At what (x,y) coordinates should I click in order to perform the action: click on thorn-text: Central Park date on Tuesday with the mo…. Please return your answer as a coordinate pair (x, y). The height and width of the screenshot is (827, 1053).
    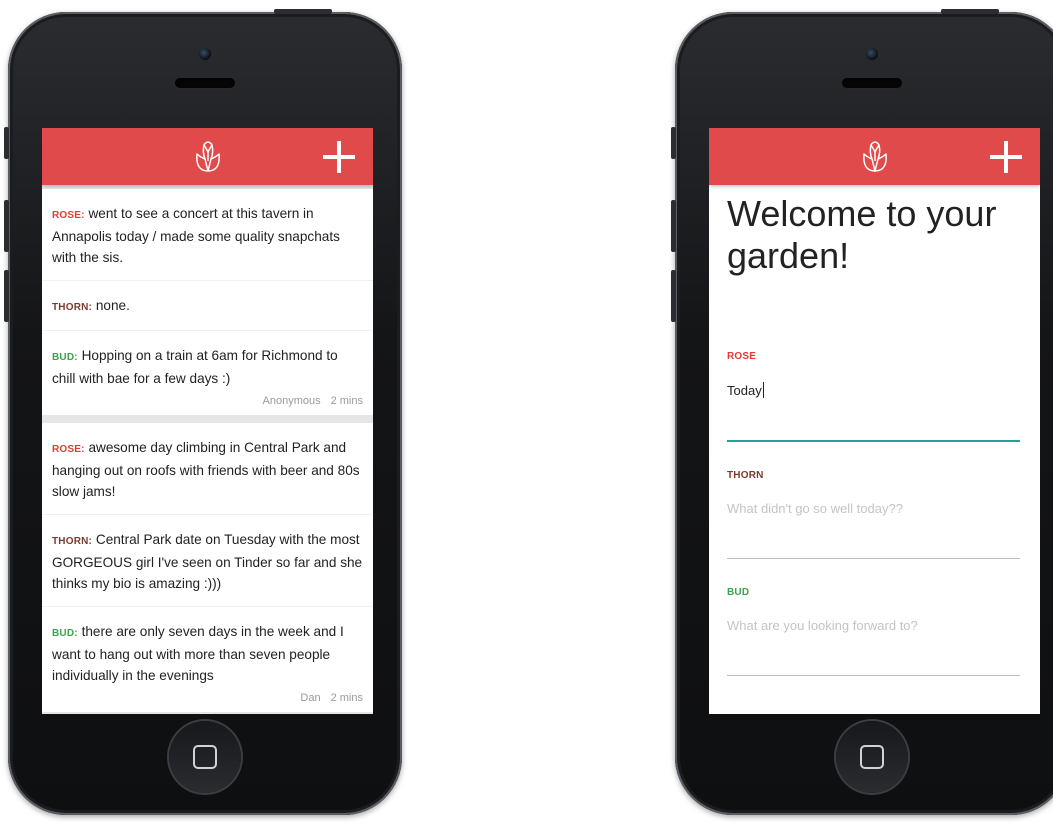
    Looking at the image, I should click on (207, 561).